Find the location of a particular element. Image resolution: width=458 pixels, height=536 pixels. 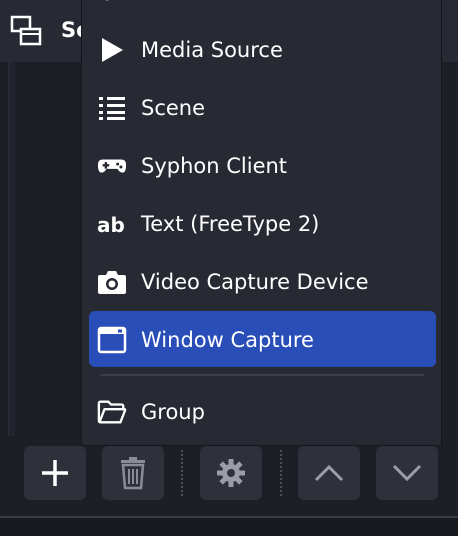

status-bar is located at coordinates (229, 526).